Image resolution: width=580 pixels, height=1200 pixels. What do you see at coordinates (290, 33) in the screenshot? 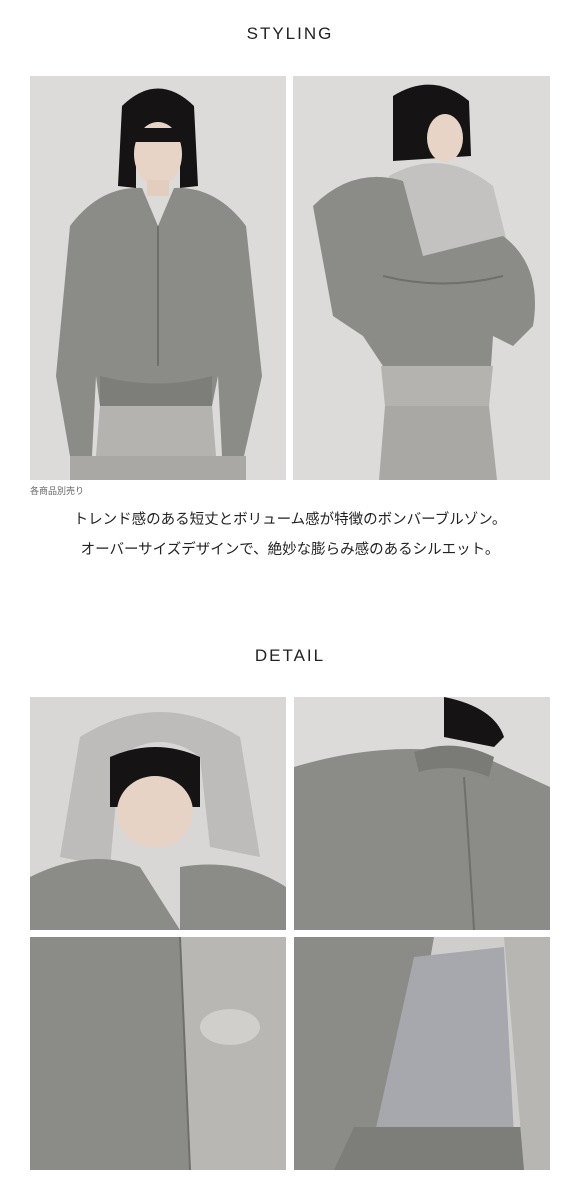
I see `styling-heading: STYLING` at bounding box center [290, 33].